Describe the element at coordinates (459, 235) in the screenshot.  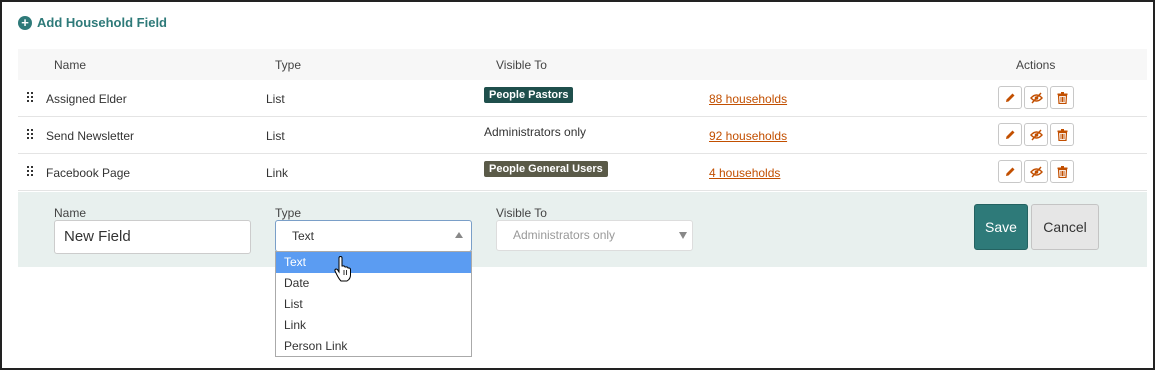
I see `caret-up-icon` at that location.